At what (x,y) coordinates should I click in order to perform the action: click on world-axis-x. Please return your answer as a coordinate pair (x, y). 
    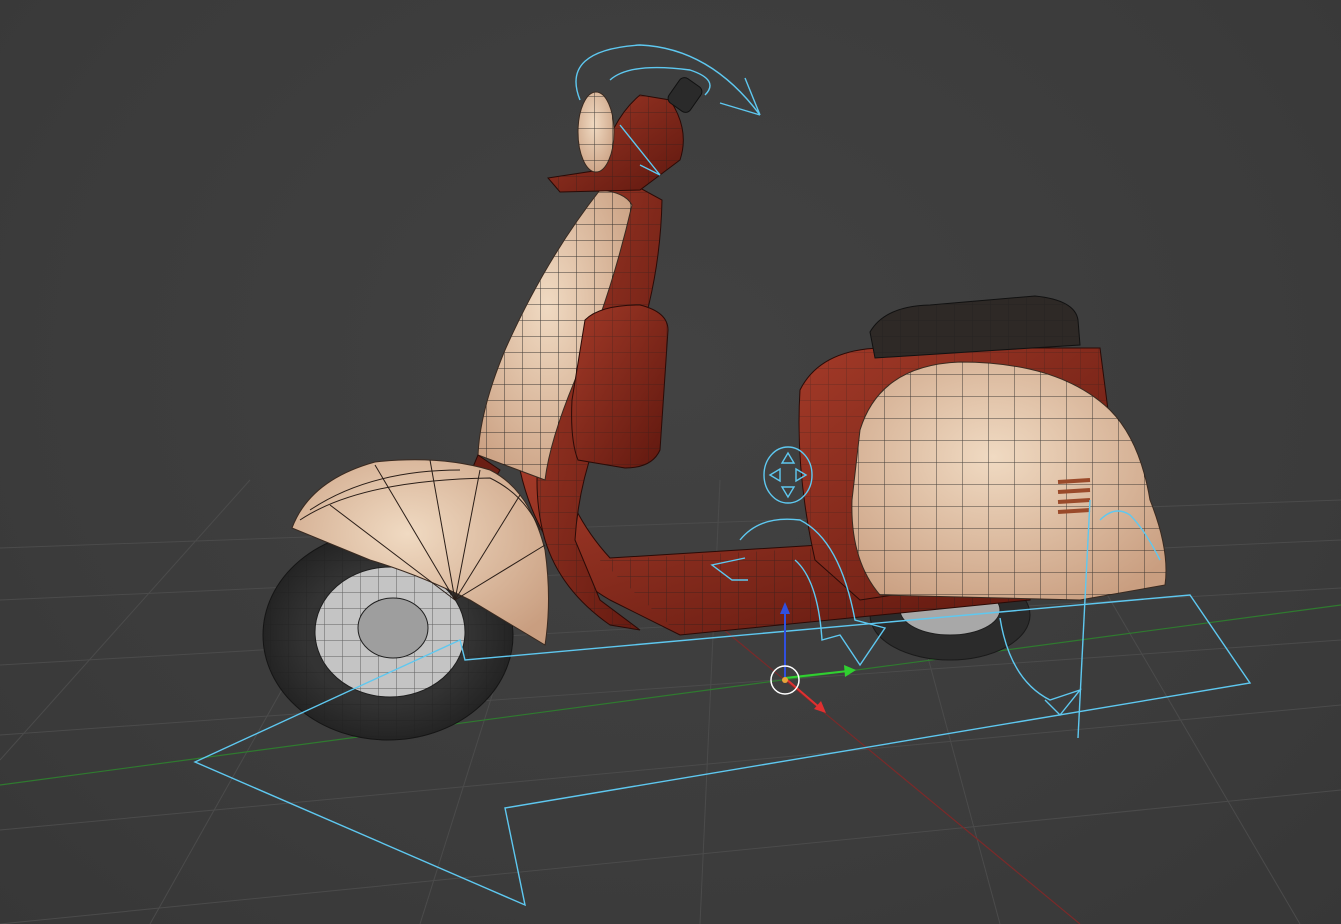
    Looking at the image, I should click on (890, 766).